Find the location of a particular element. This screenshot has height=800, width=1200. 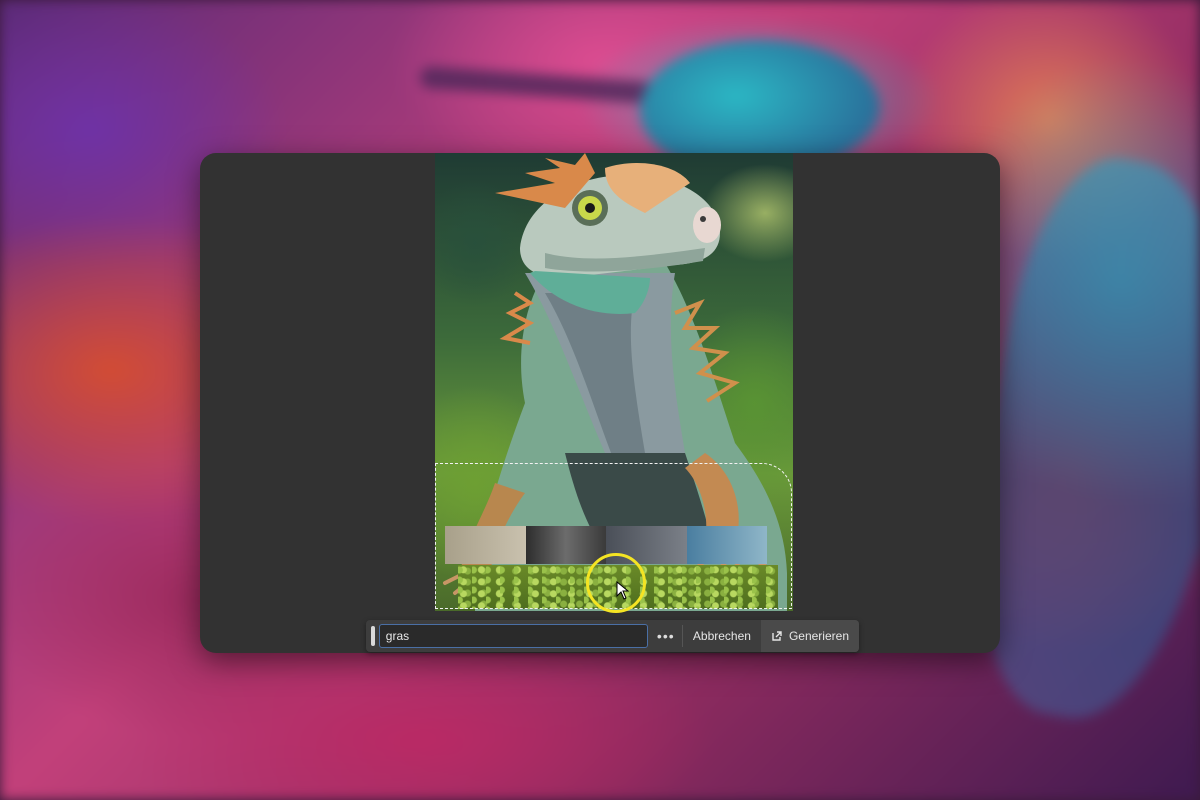

generate-button-label: Generieren is located at coordinates (818, 636).